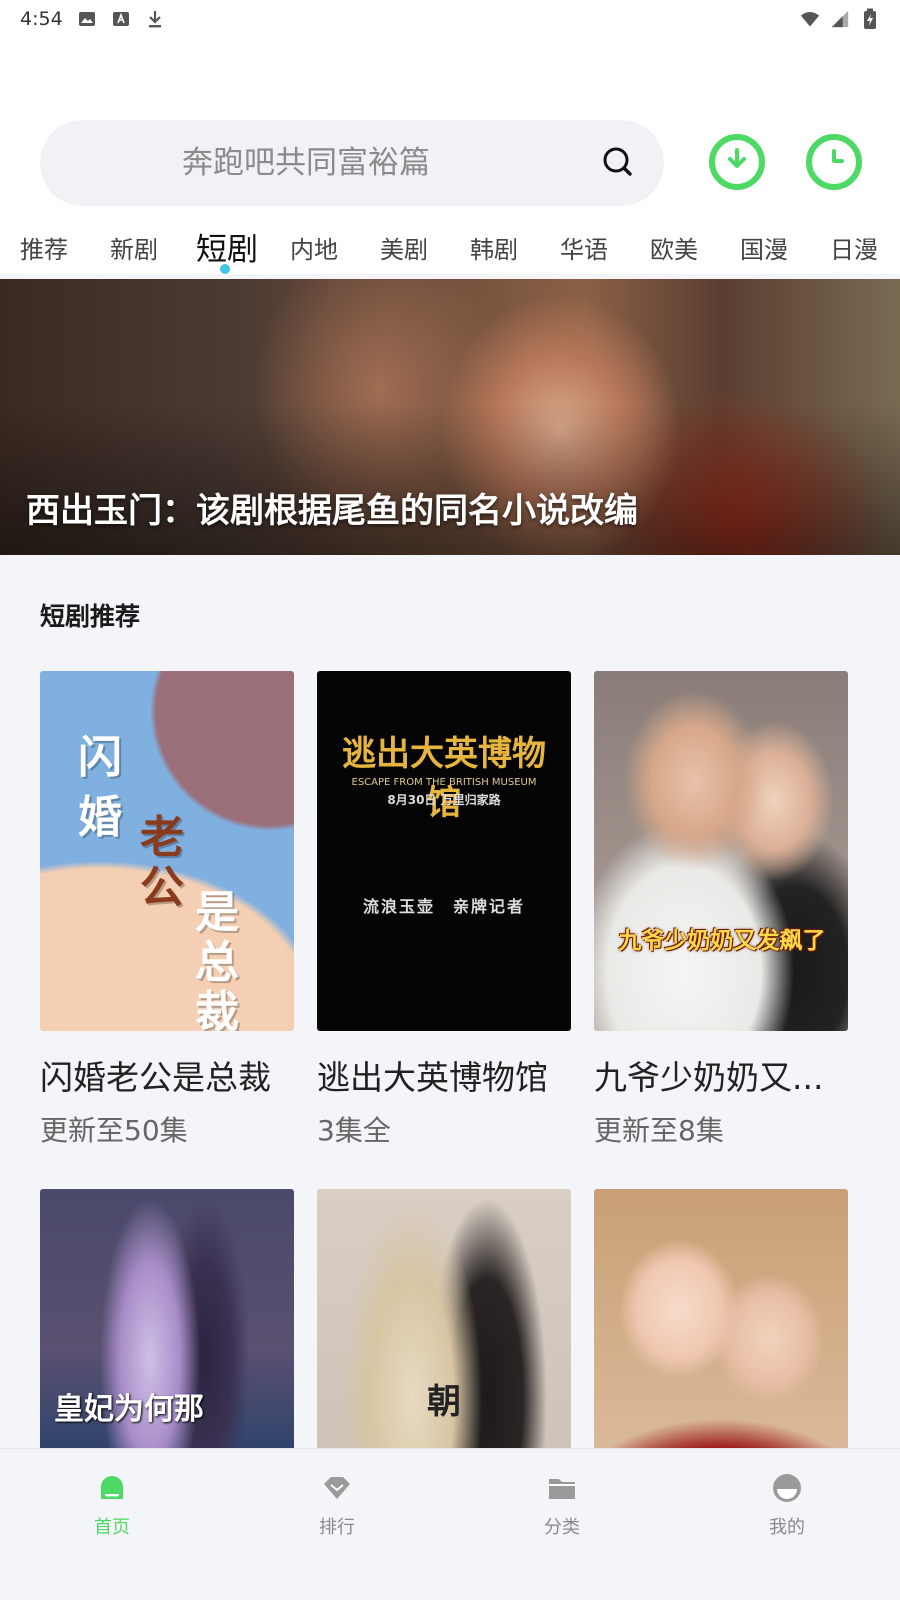 The height and width of the screenshot is (1600, 900). I want to click on nav-label: 我的, so click(787, 1527).